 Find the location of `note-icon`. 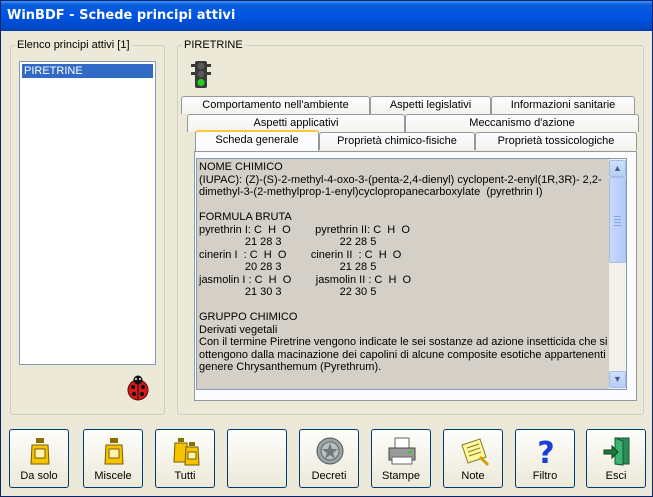

note-icon is located at coordinates (475, 452).